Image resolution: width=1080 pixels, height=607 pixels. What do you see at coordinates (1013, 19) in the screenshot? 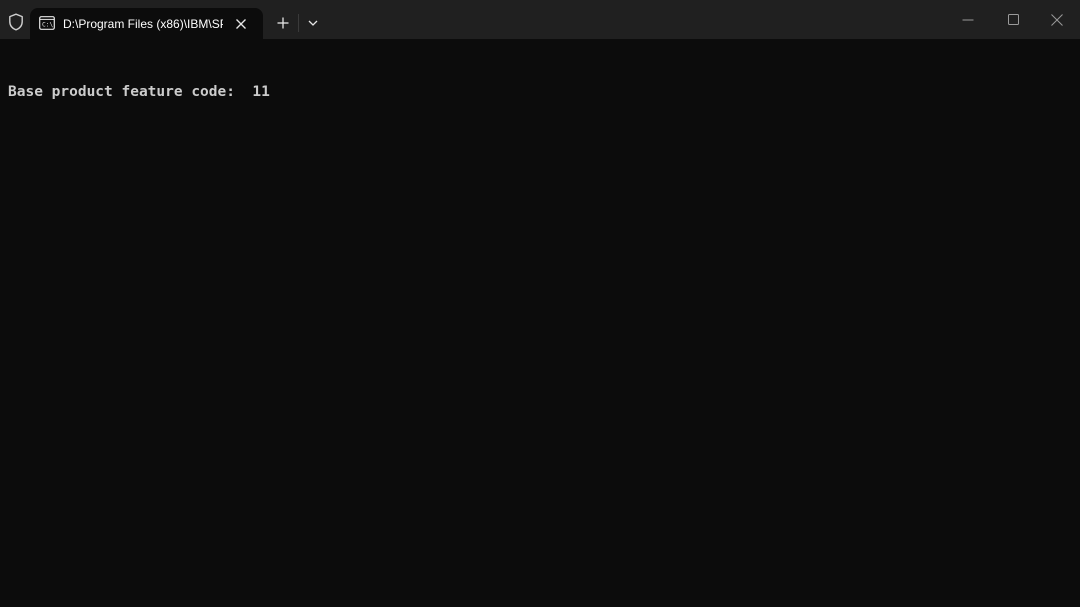
I see `maximize-icon` at bounding box center [1013, 19].